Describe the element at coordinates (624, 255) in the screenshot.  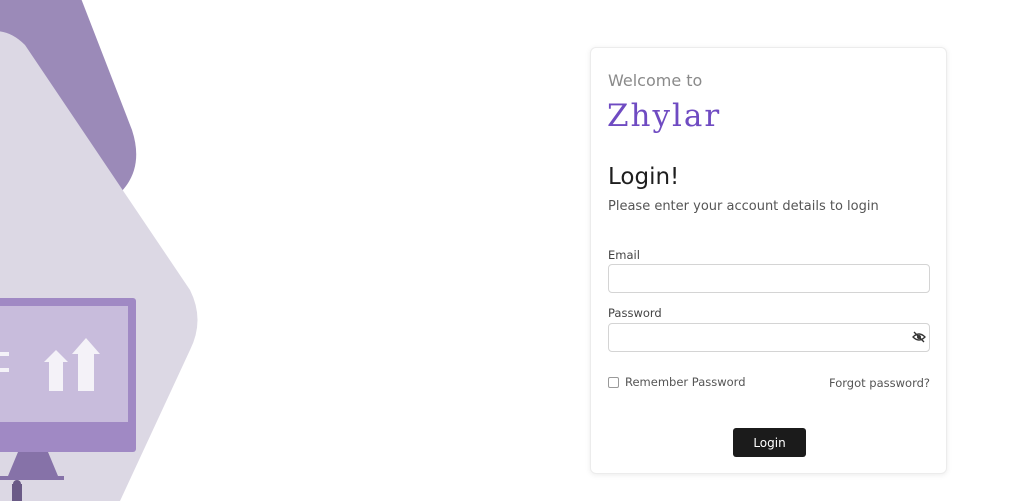
I see `email-label: Email` at that location.